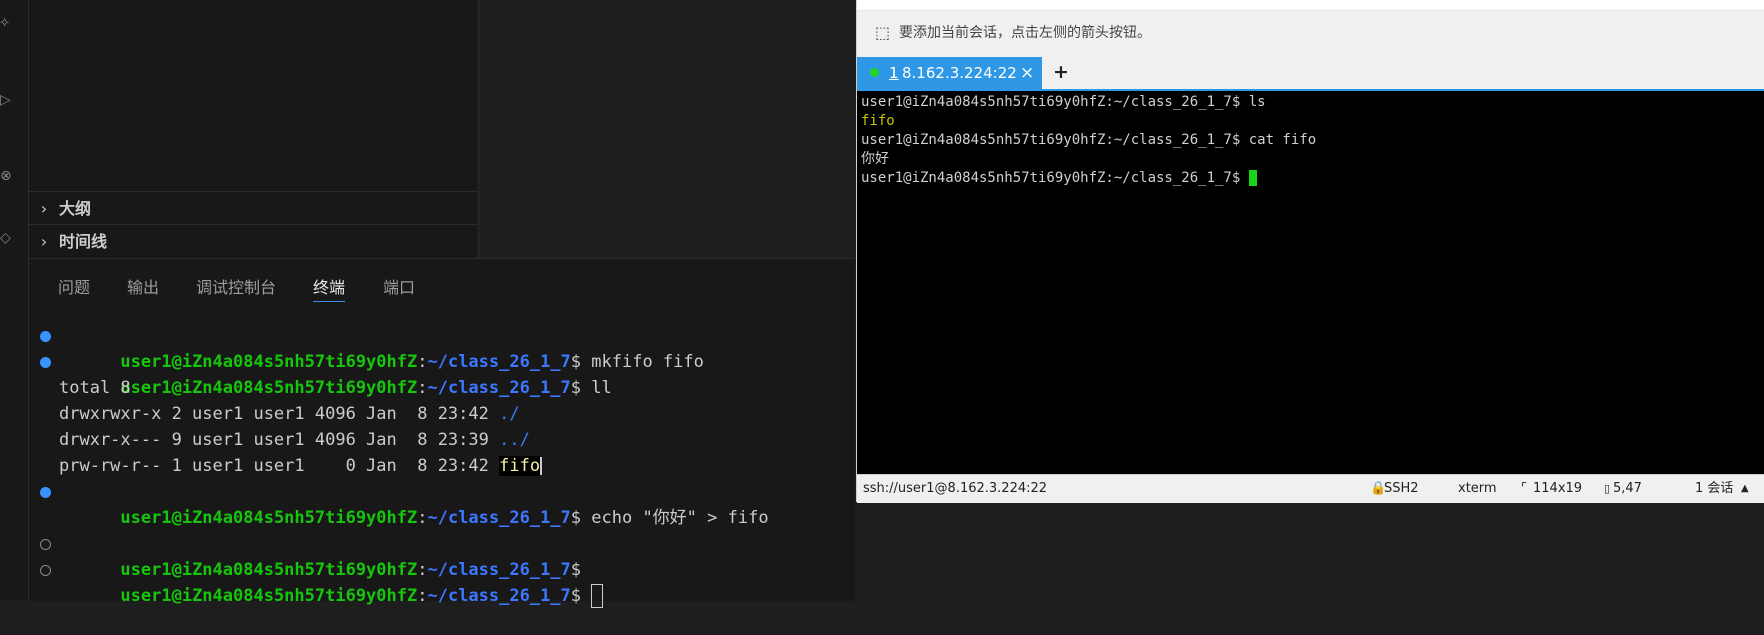 This screenshot has height=635, width=1764. I want to click on terminal-line: total 8, so click(95, 388).